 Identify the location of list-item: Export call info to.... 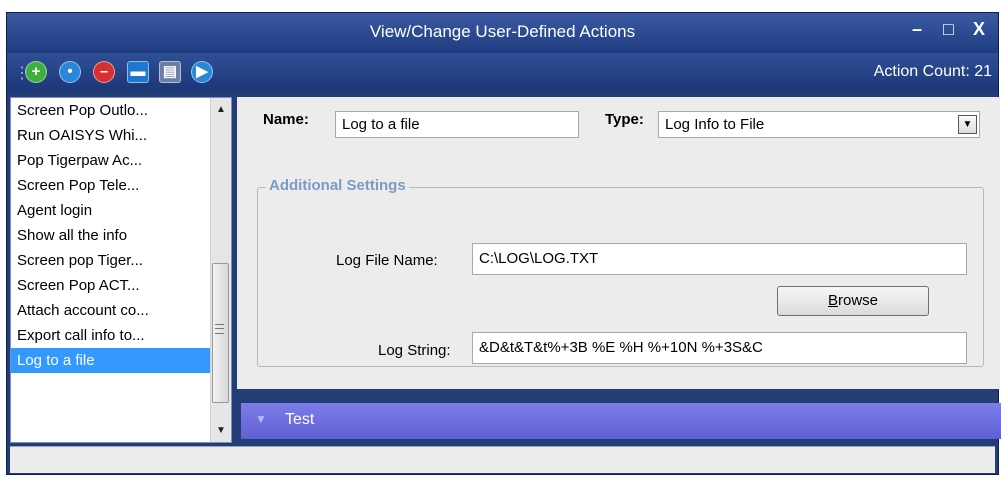
(121, 335).